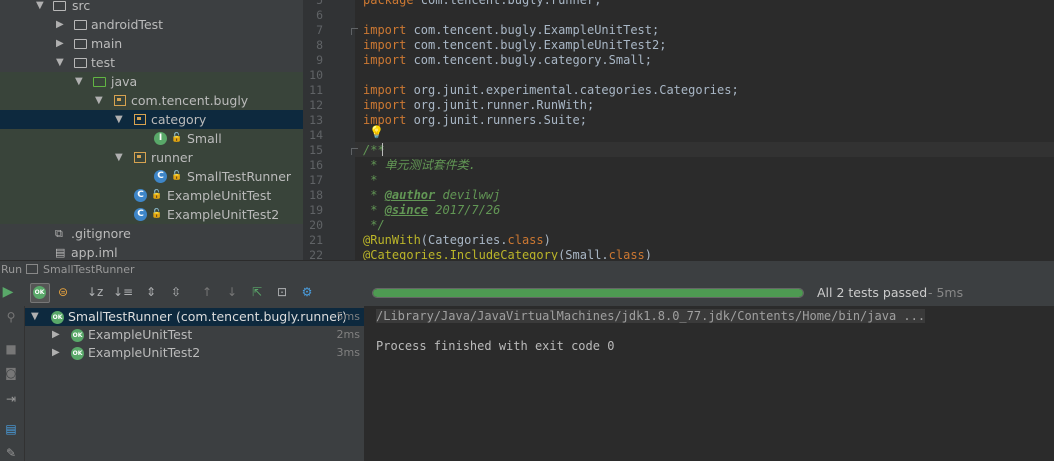 The image size is (1054, 461). What do you see at coordinates (475, 120) in the screenshot?
I see `code-line: import org.junit.runners.Suite;` at bounding box center [475, 120].